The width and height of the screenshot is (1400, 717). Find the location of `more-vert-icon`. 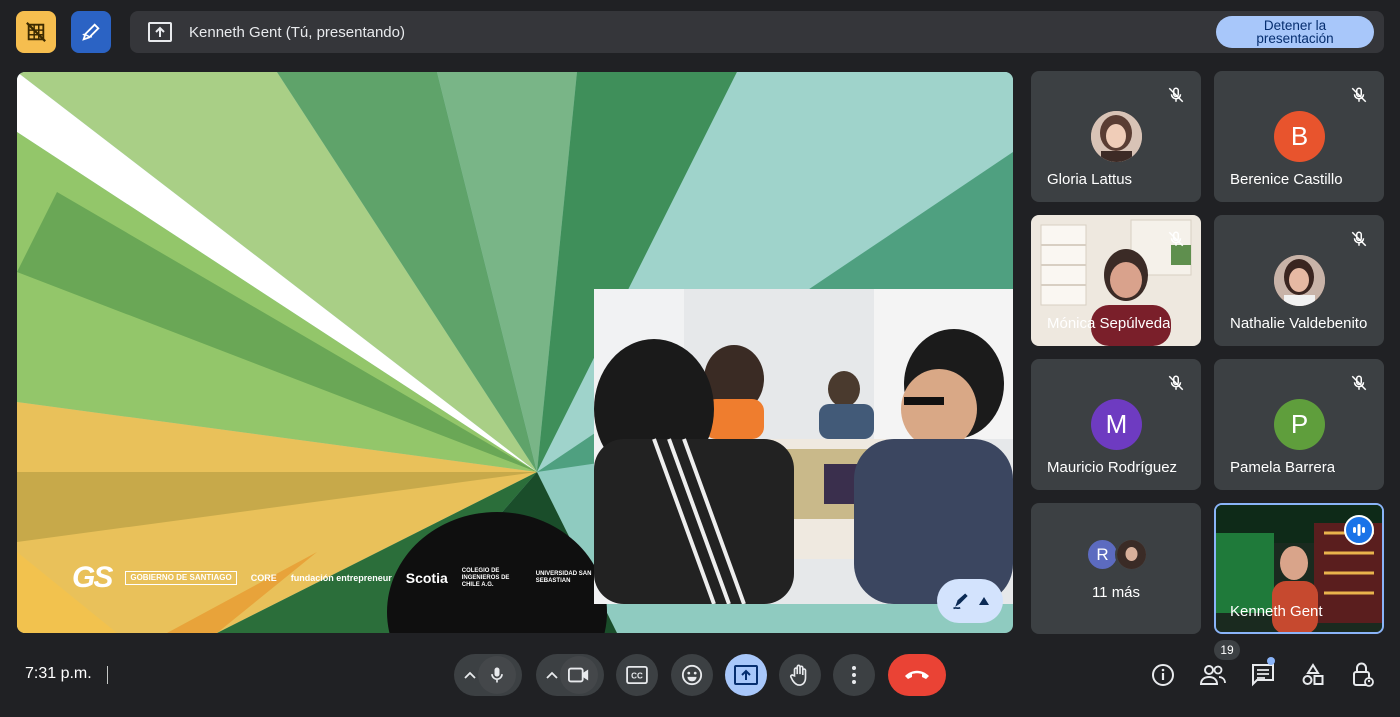

more-vert-icon is located at coordinates (854, 675).